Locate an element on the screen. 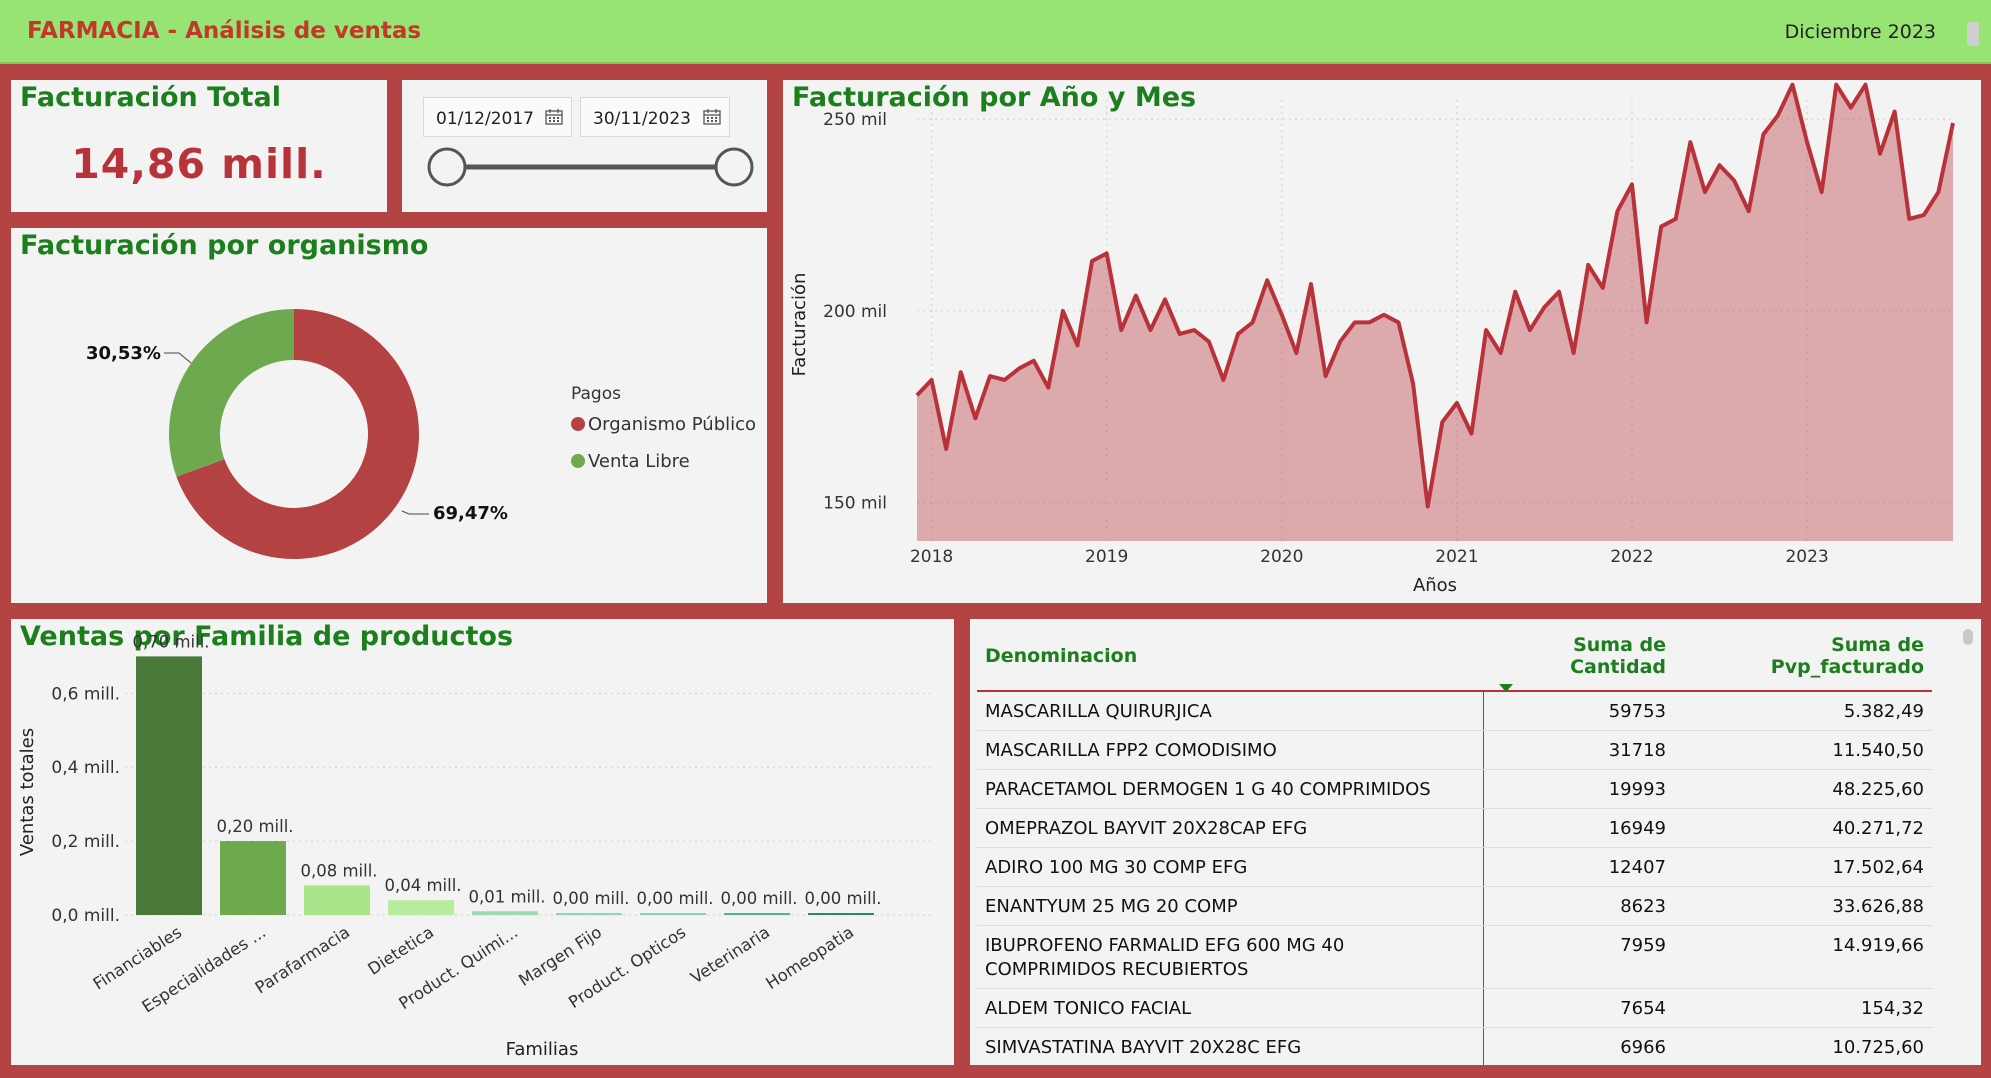 The height and width of the screenshot is (1078, 1991). x-tick-label: Dietetica is located at coordinates (401, 950).